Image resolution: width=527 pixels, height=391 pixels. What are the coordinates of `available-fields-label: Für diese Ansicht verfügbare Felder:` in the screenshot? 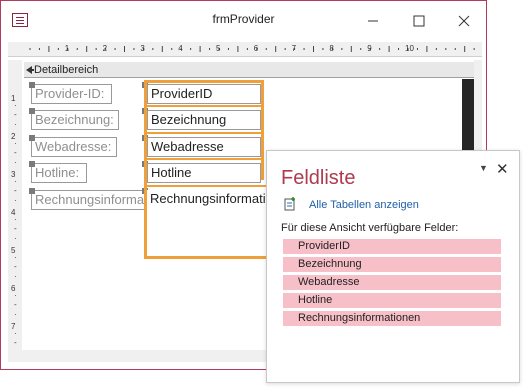 It's located at (370, 228).